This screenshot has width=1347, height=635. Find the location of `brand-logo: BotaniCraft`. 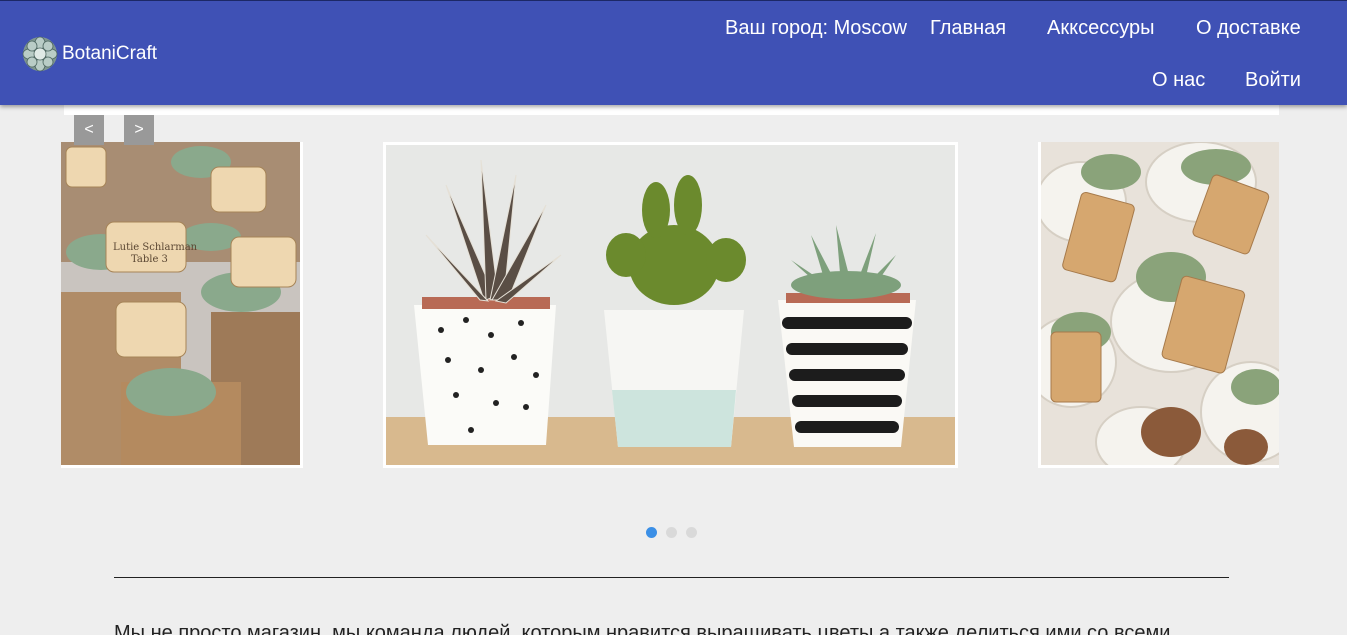

brand-logo: BotaniCraft is located at coordinates (89, 54).